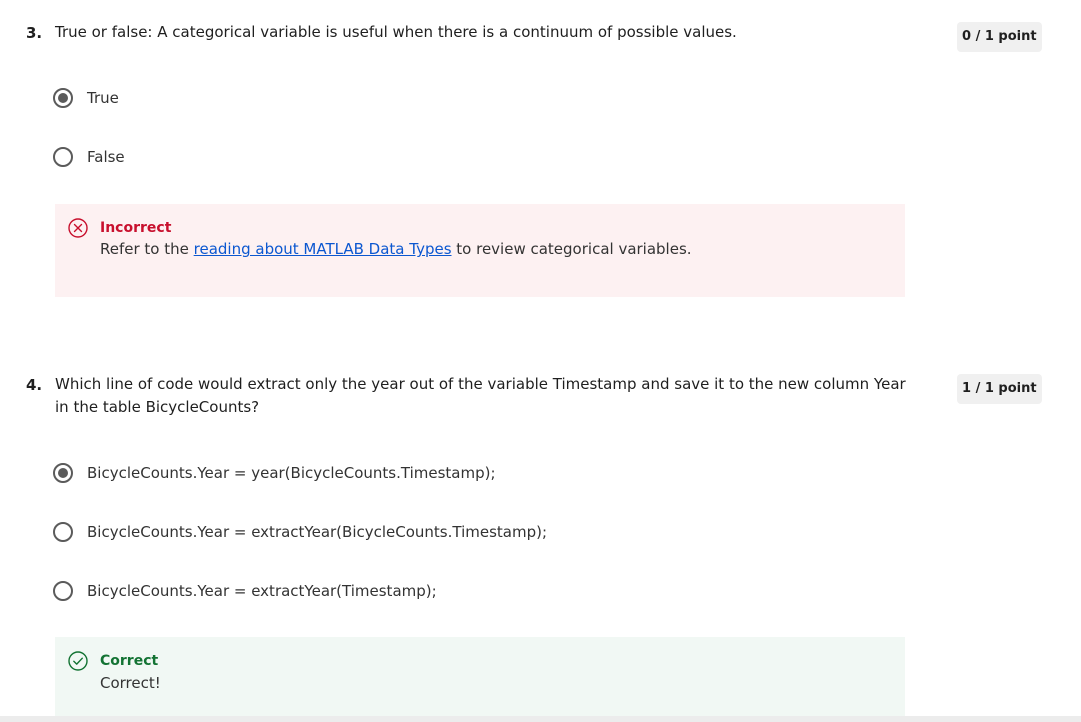  What do you see at coordinates (78, 661) in the screenshot?
I see `check-circle-icon` at bounding box center [78, 661].